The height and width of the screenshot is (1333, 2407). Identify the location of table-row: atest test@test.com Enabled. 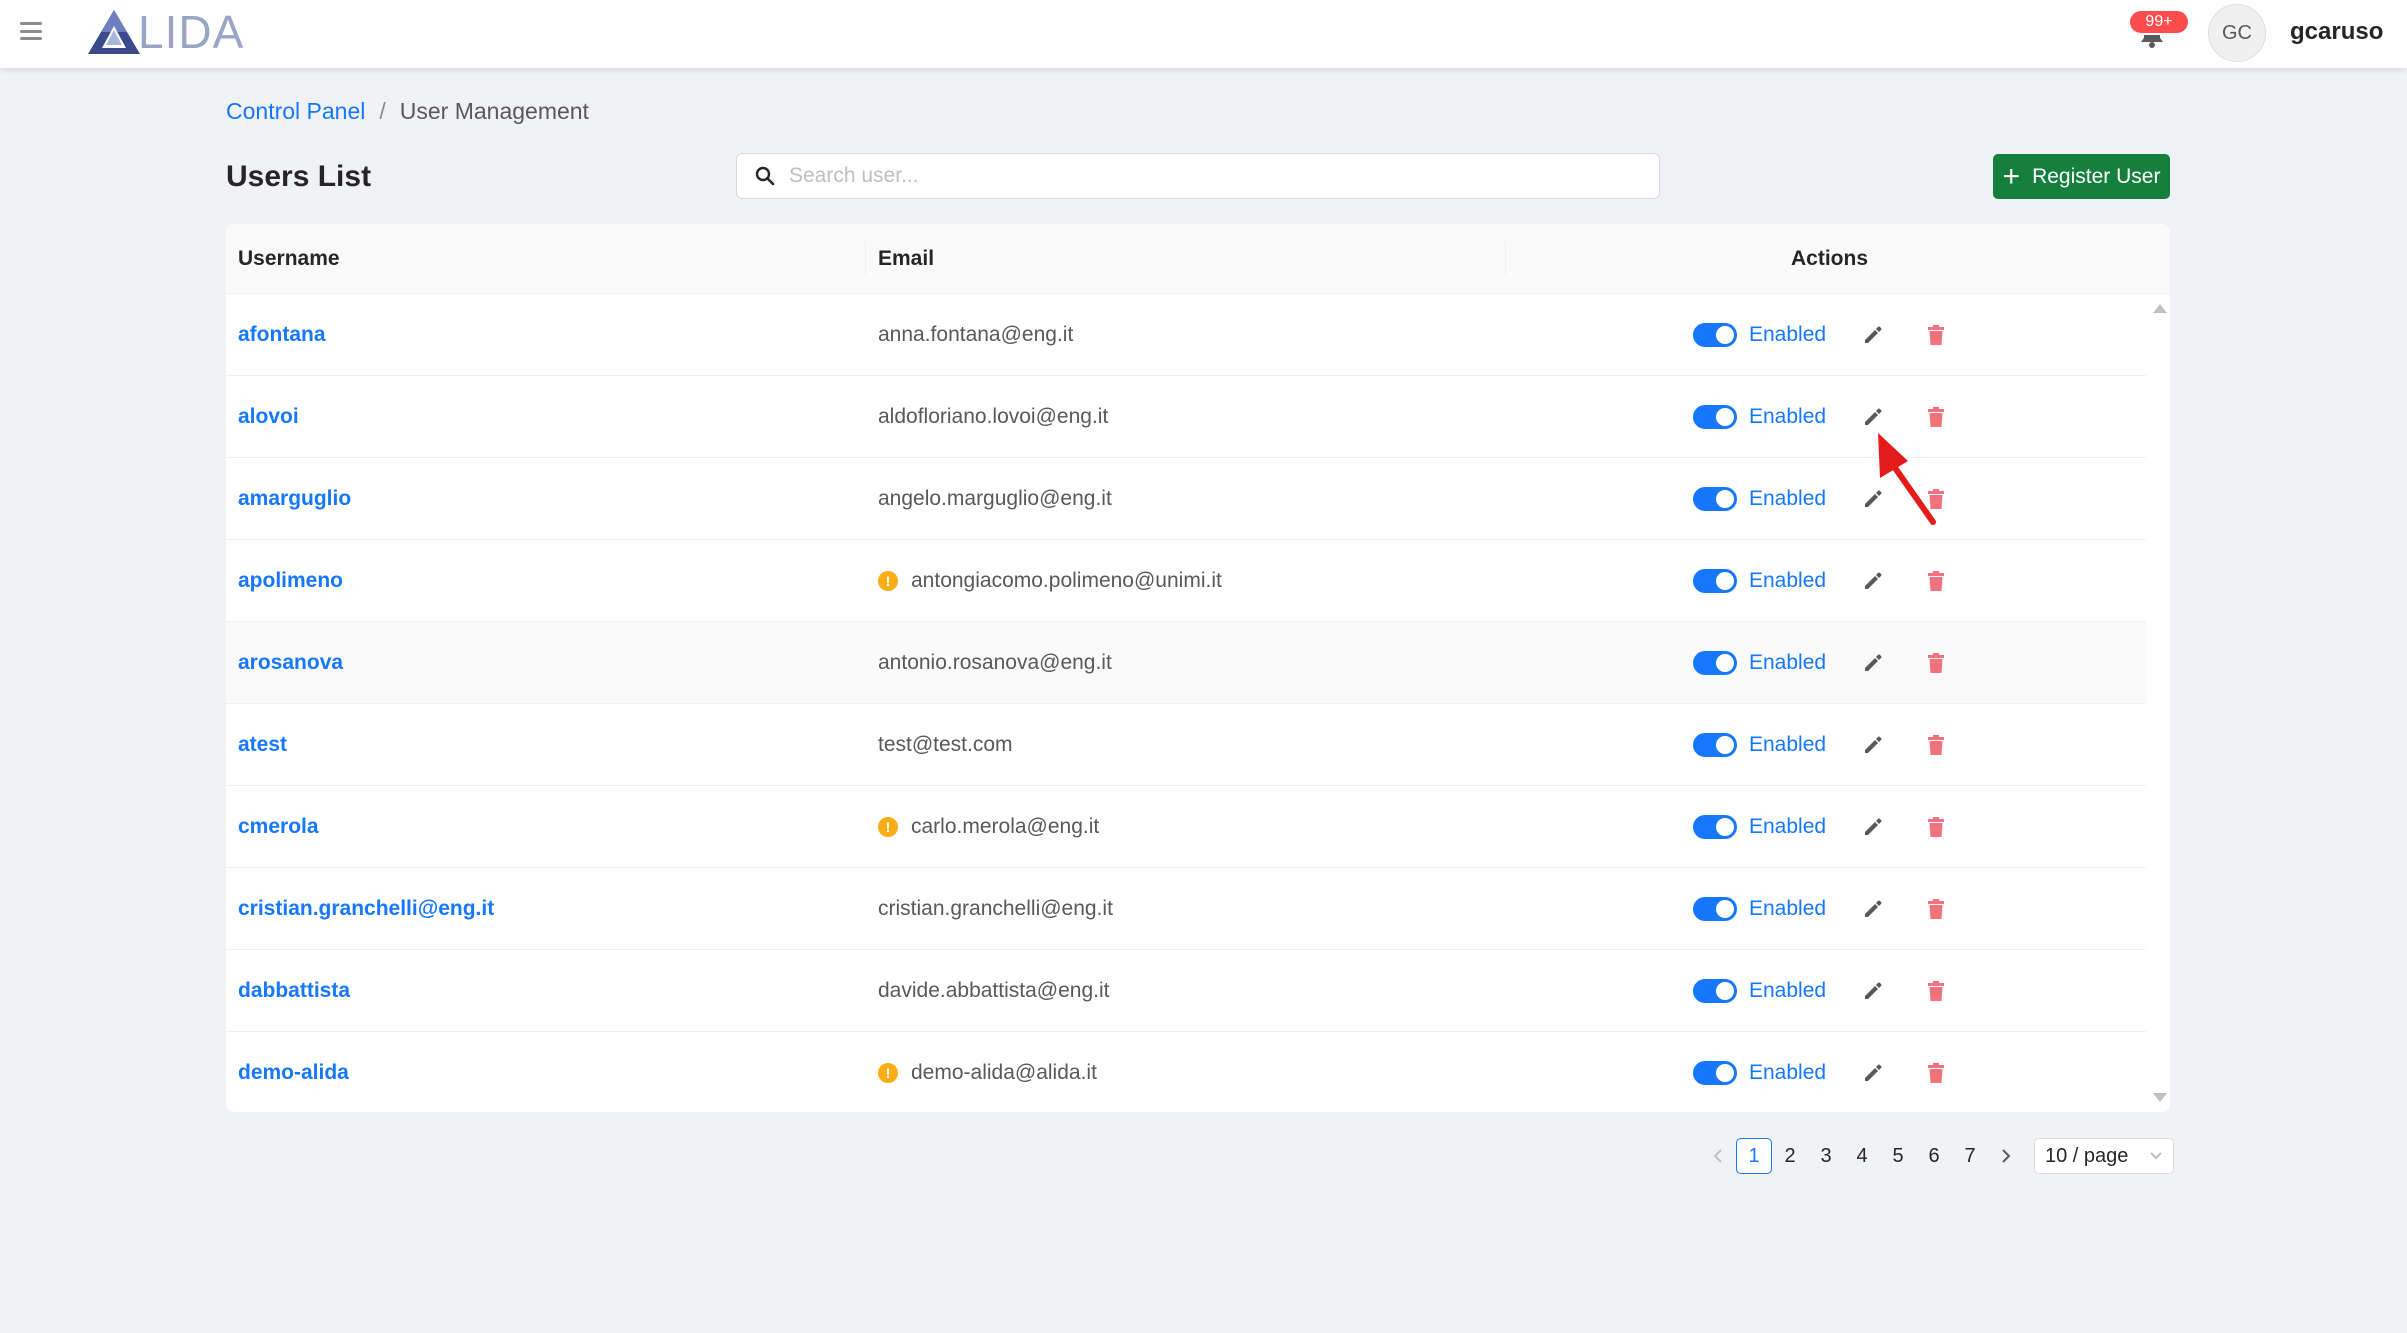
(1186, 745).